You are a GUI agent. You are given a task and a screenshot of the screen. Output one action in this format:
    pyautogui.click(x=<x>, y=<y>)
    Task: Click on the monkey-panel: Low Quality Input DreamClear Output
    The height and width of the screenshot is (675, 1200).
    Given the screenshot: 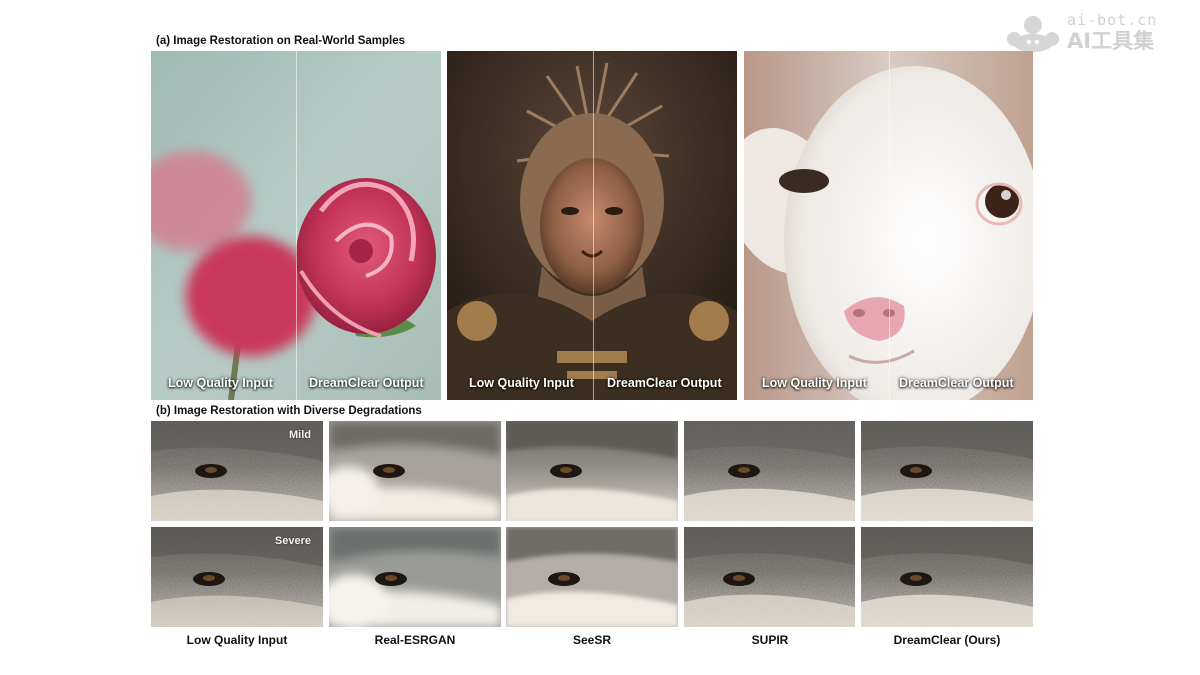 What is the action you would take?
    pyautogui.click(x=592, y=225)
    